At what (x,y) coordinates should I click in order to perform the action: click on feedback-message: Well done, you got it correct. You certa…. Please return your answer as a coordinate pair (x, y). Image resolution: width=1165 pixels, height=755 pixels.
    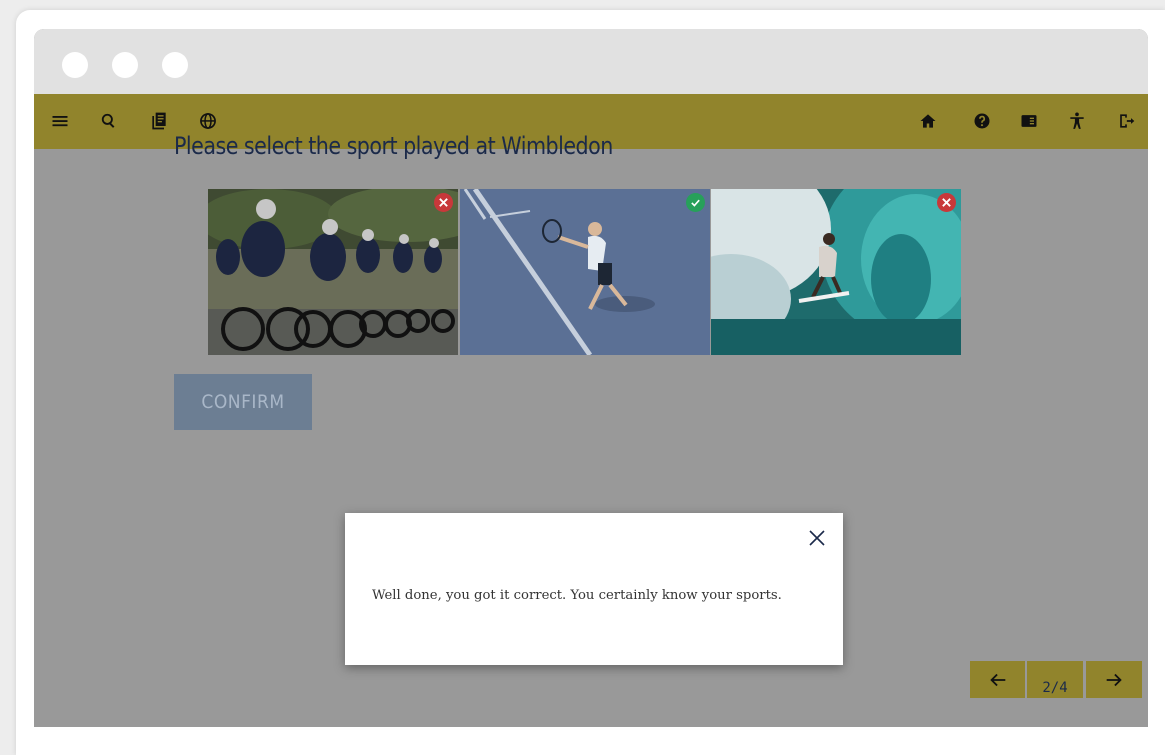
    Looking at the image, I should click on (577, 595).